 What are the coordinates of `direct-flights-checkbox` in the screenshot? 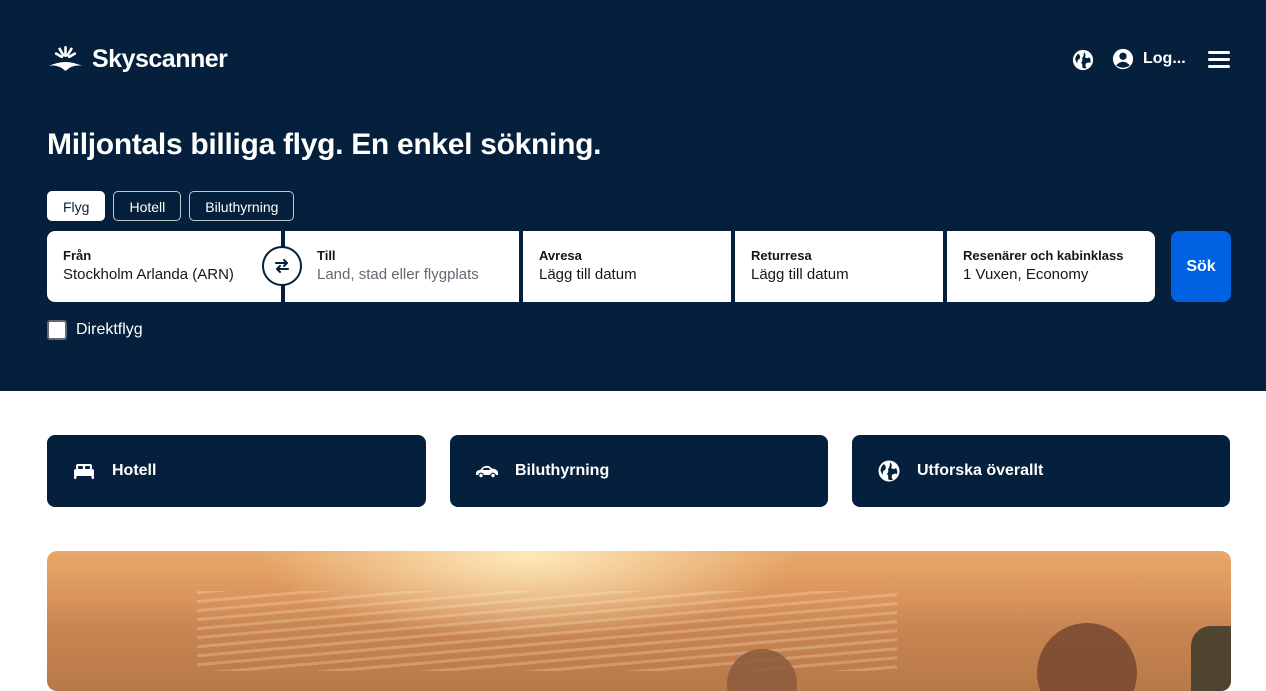 It's located at (57, 330).